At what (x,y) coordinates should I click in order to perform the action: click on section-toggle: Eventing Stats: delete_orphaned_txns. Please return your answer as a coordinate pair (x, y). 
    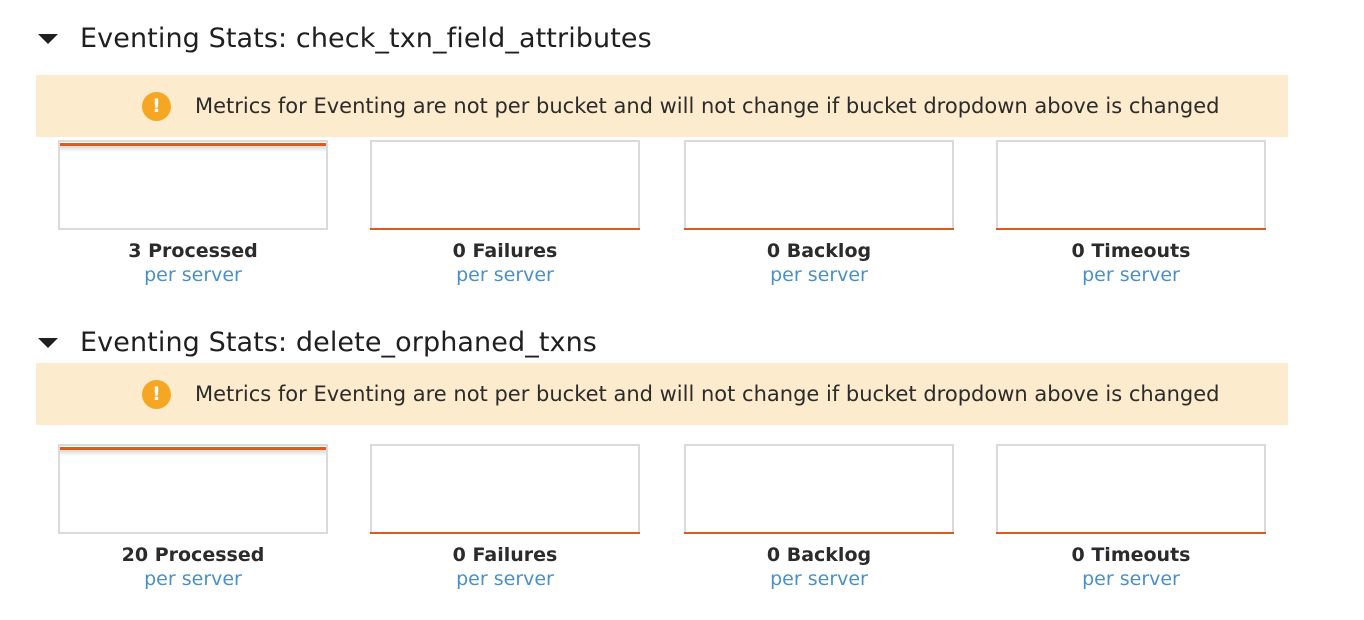
    Looking at the image, I should click on (317, 342).